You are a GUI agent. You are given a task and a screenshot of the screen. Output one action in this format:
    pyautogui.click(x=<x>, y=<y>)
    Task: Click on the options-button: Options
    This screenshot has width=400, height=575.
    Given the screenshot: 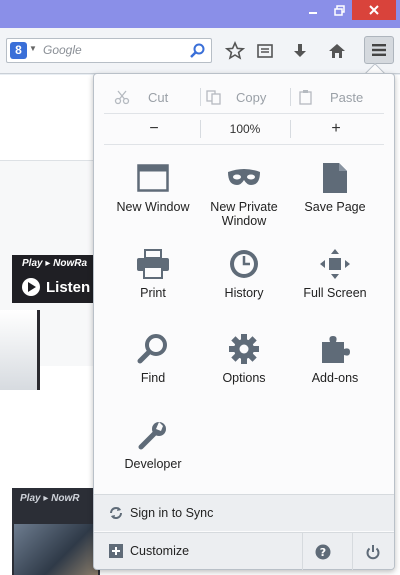 What is the action you would take?
    pyautogui.click(x=244, y=358)
    